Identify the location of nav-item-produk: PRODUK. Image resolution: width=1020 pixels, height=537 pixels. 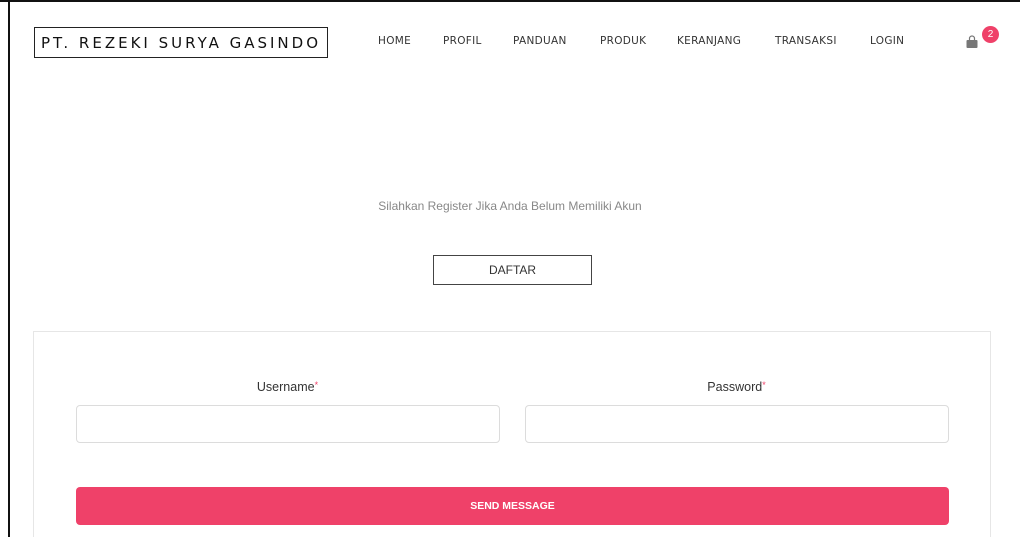
(623, 41).